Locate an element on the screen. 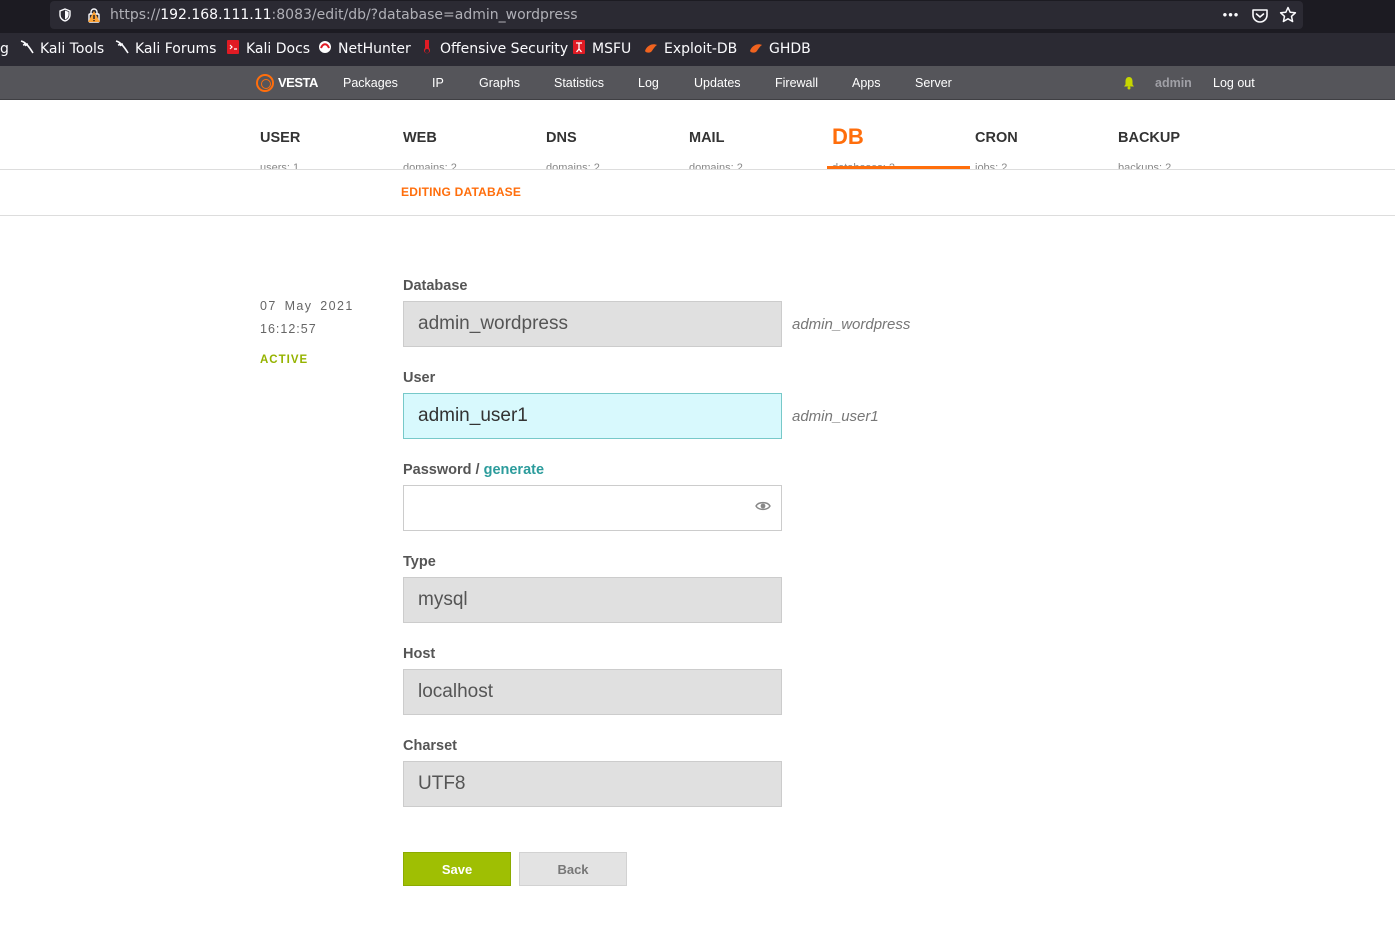 The image size is (1395, 934). kali-docs-icon is located at coordinates (233, 47).